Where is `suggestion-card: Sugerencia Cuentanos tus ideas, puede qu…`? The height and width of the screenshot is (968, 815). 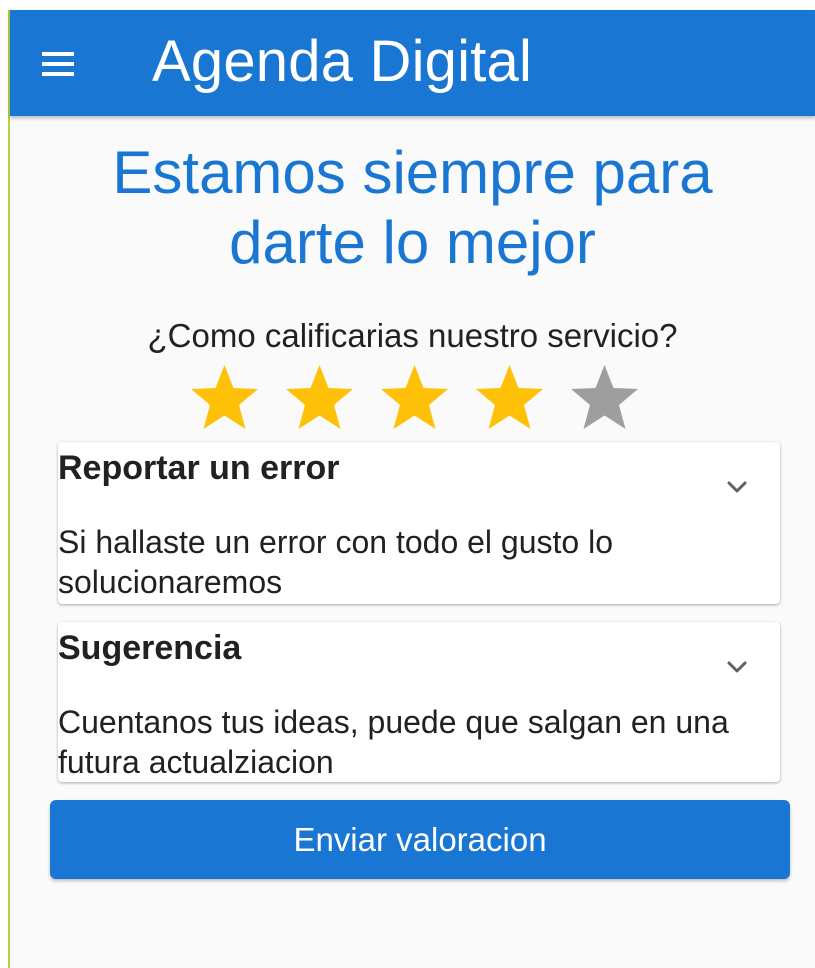 suggestion-card: Sugerencia Cuentanos tus ideas, puede qu… is located at coordinates (419, 702).